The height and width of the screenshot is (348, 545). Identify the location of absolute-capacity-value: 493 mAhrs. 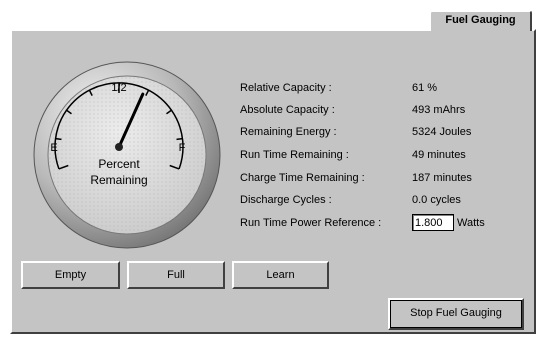
(439, 110).